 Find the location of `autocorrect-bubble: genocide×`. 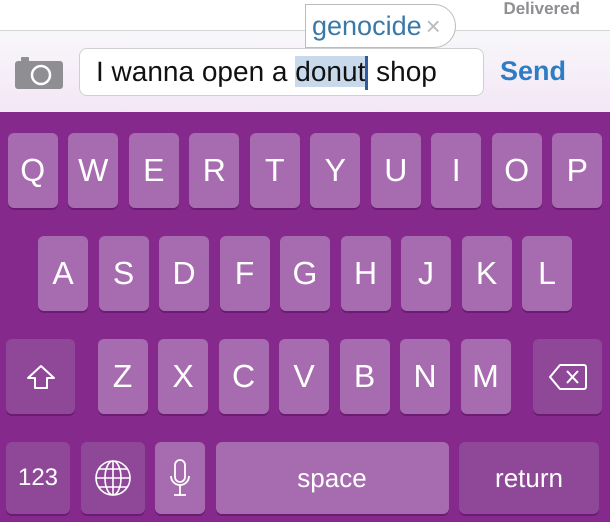

autocorrect-bubble: genocide× is located at coordinates (380, 26).